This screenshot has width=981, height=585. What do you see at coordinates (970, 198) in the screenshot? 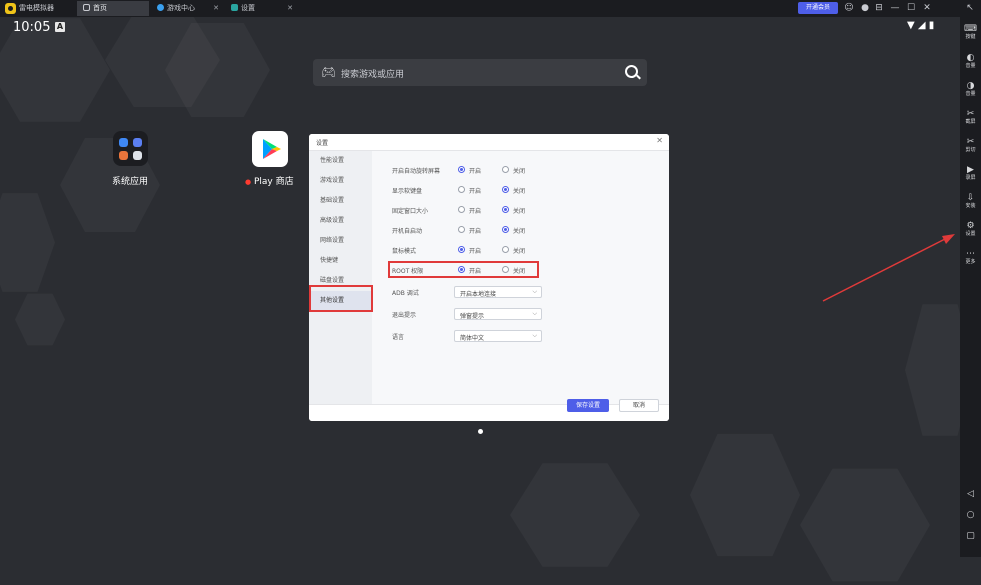
I see `install-icon: ⇩` at bounding box center [970, 198].